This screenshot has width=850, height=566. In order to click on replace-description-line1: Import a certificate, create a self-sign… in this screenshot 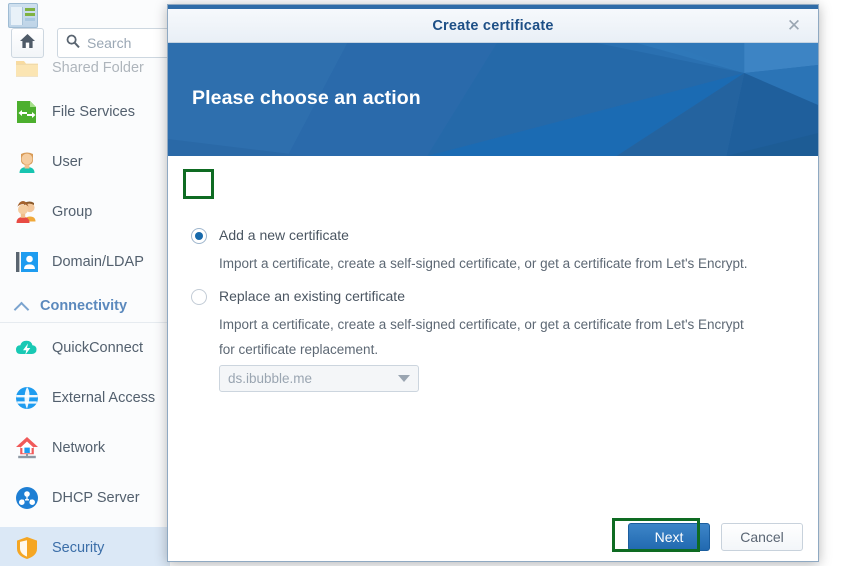, I will do `click(481, 324)`.